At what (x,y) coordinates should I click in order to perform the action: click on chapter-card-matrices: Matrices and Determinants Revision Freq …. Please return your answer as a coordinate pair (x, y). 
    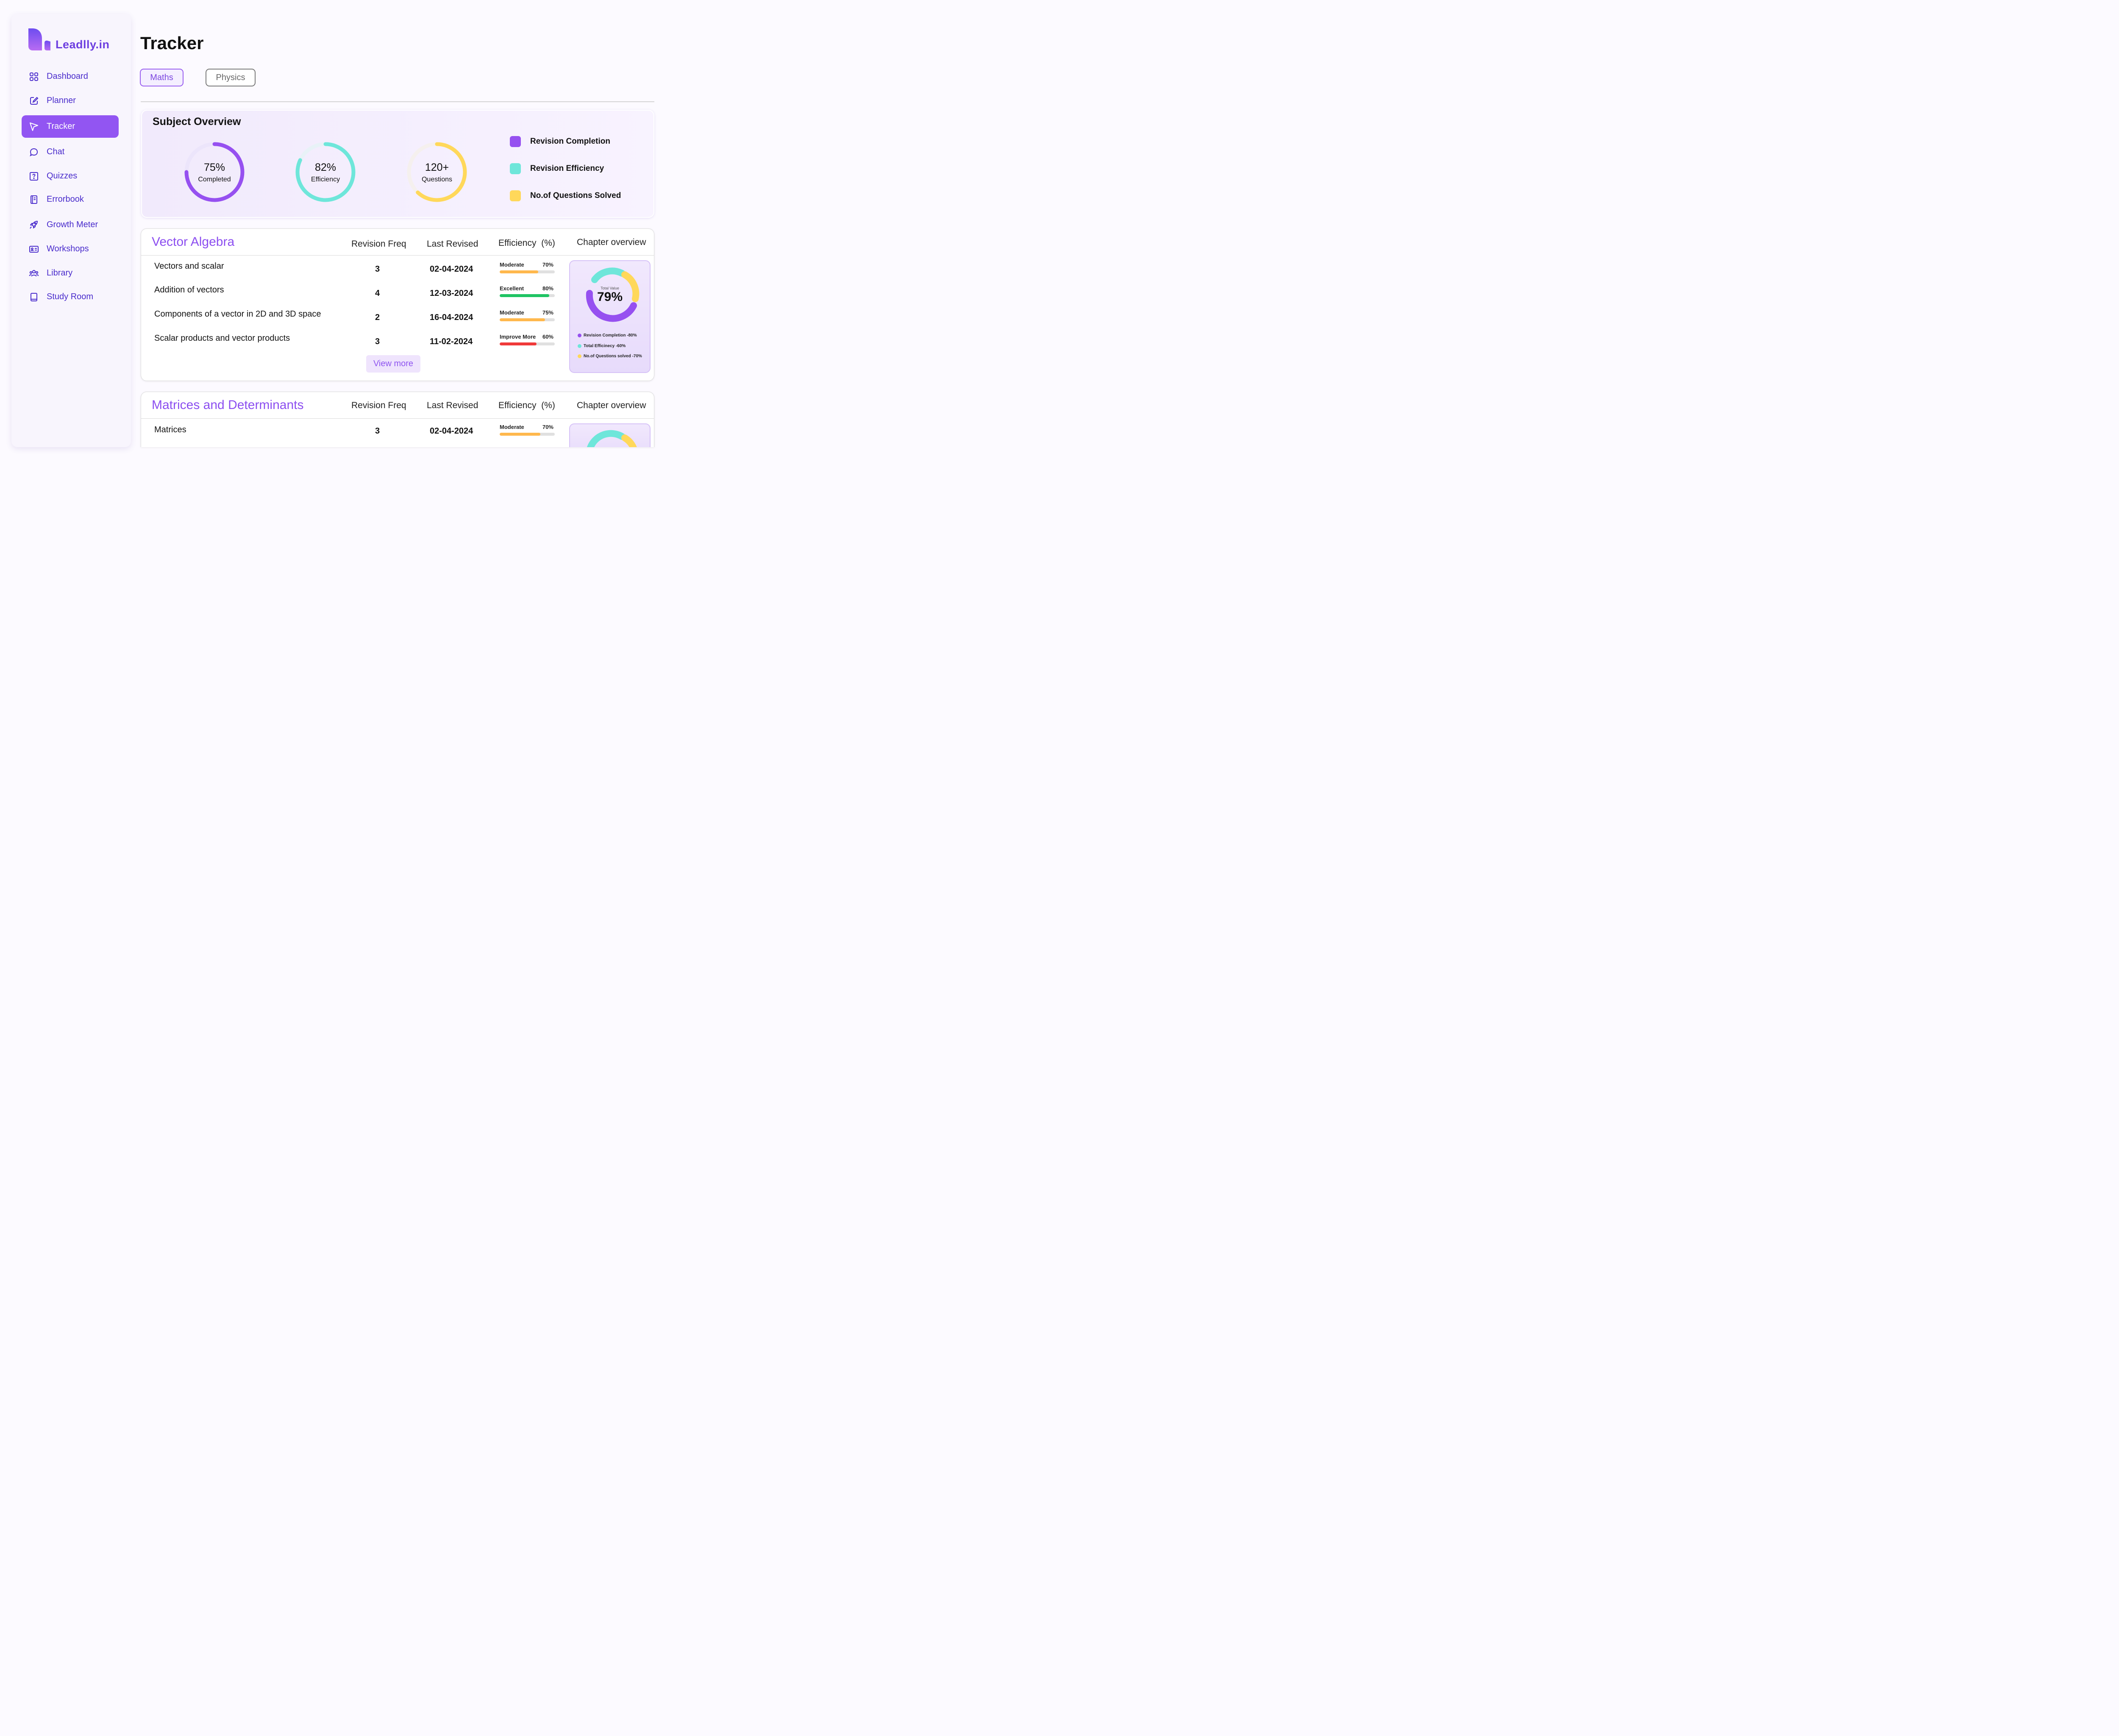
    Looking at the image, I should click on (398, 419).